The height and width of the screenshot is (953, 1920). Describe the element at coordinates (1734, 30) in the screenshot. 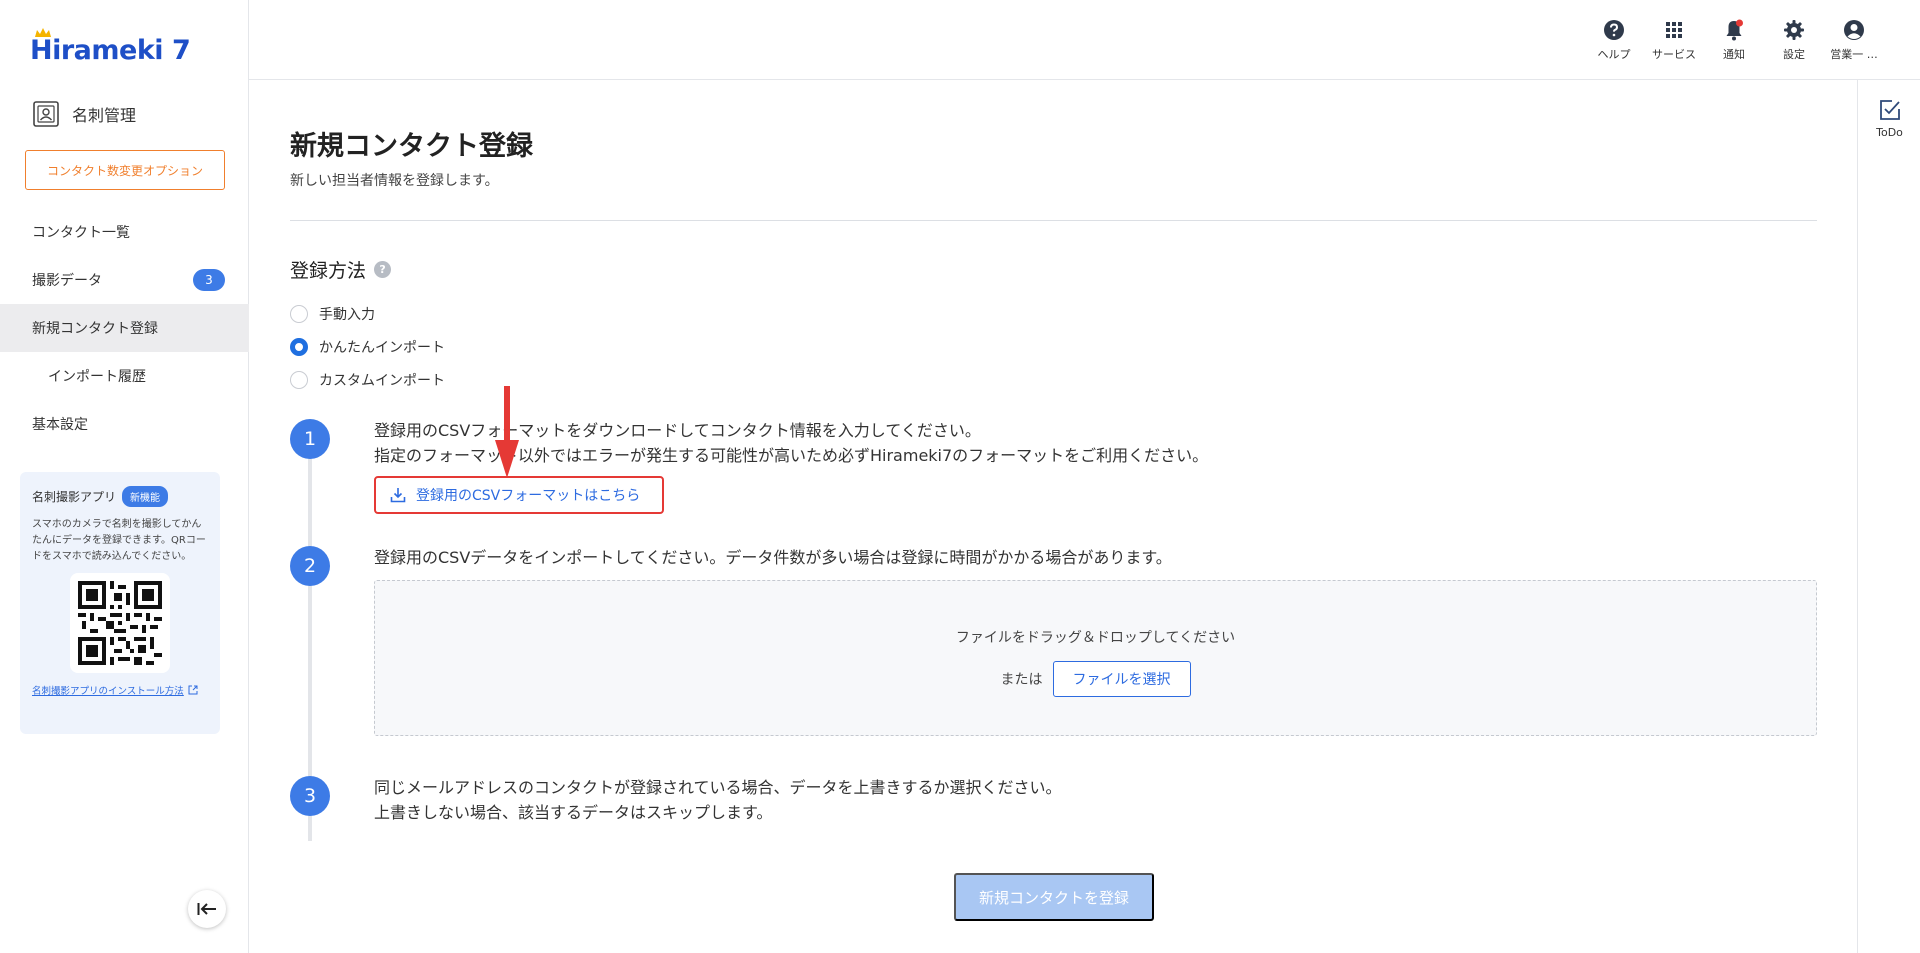

I see `bell-icon` at that location.